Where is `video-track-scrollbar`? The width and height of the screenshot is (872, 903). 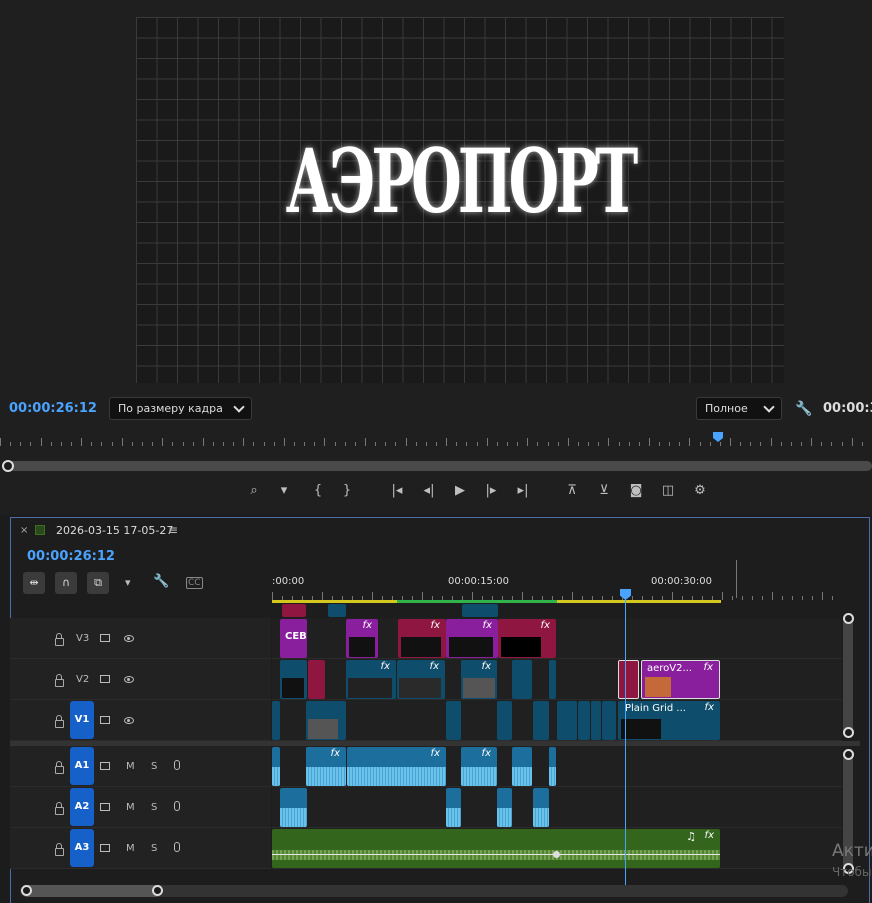 video-track-scrollbar is located at coordinates (848, 678).